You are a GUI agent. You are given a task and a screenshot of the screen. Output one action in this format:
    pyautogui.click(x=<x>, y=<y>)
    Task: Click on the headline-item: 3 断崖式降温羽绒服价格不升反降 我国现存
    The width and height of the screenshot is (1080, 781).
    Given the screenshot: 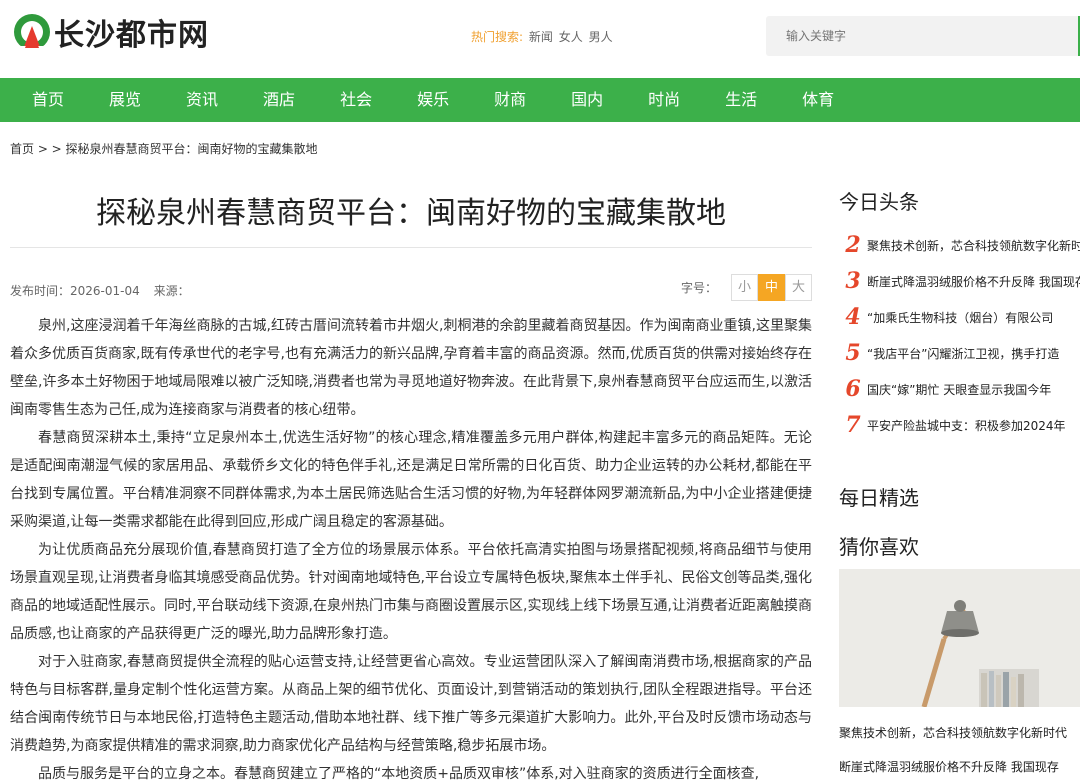 What is the action you would take?
    pyautogui.click(x=959, y=281)
    